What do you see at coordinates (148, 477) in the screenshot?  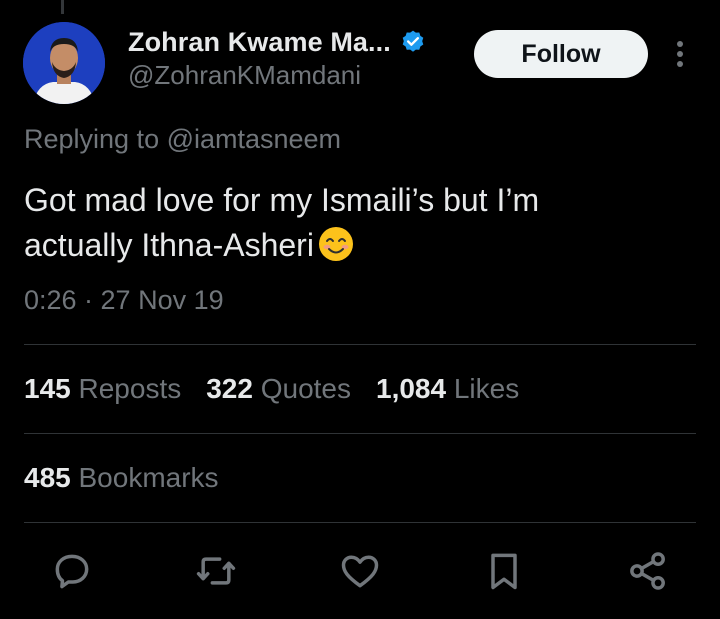 I see `bookmarks-label: Bookmarks` at bounding box center [148, 477].